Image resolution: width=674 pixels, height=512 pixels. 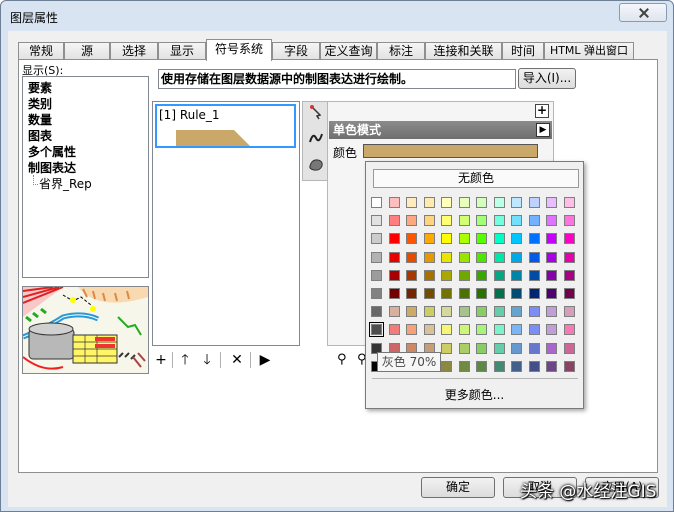 I want to click on tab-display: 显示, so click(x=182, y=51).